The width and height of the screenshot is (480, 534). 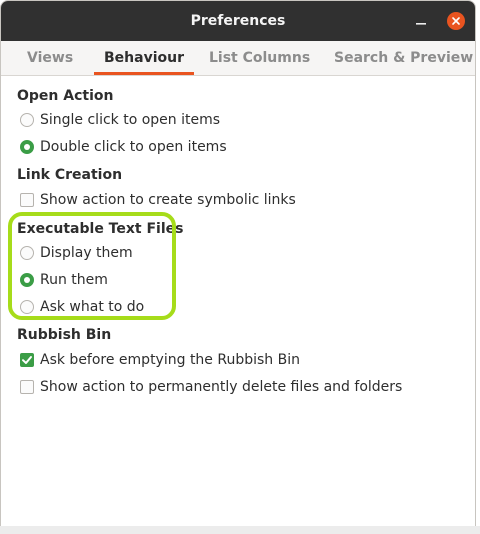 I want to click on single-click-radio, so click(x=27, y=120).